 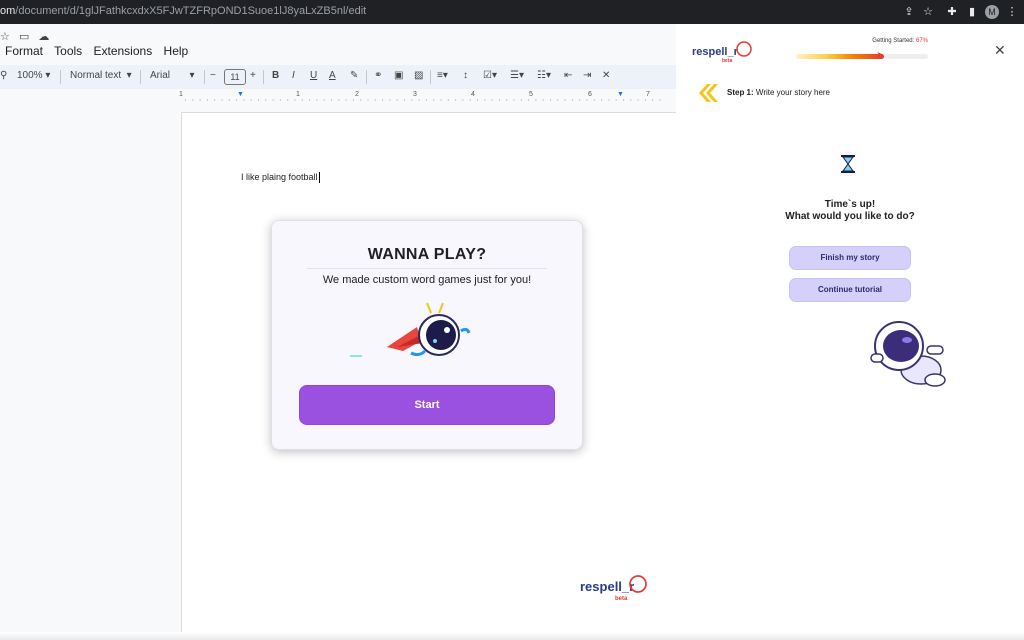 What do you see at coordinates (427, 254) in the screenshot?
I see `modal-title: WANNA PLAY?` at bounding box center [427, 254].